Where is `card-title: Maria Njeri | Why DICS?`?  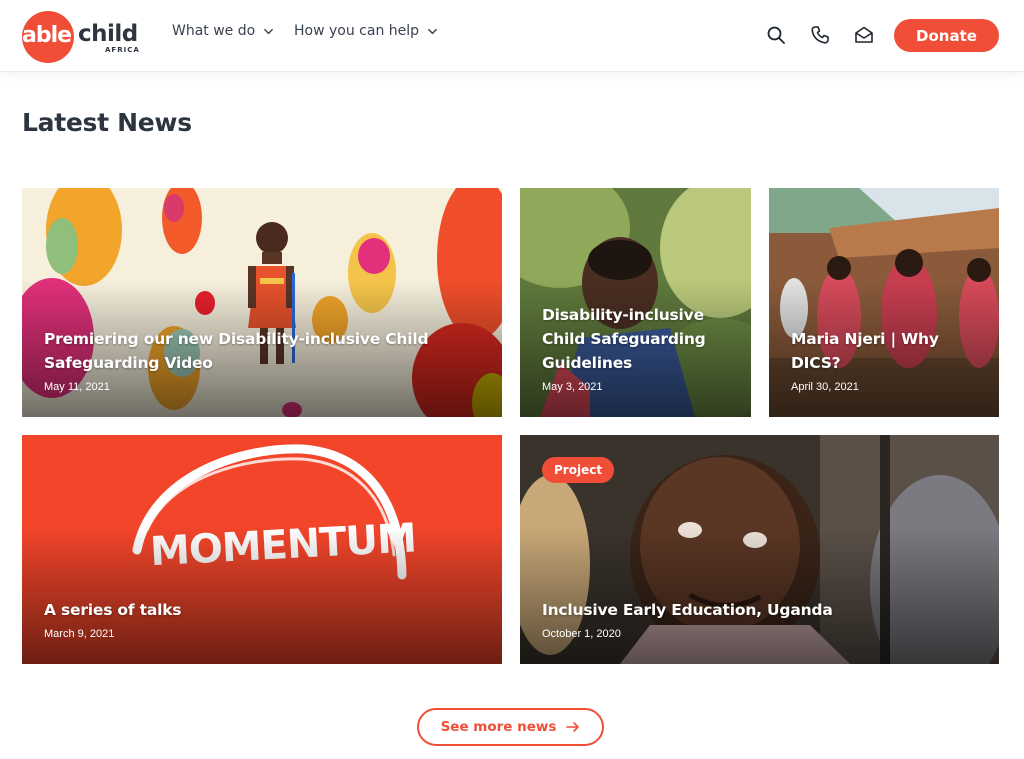
card-title: Maria Njeri | Why DICS? is located at coordinates (885, 351).